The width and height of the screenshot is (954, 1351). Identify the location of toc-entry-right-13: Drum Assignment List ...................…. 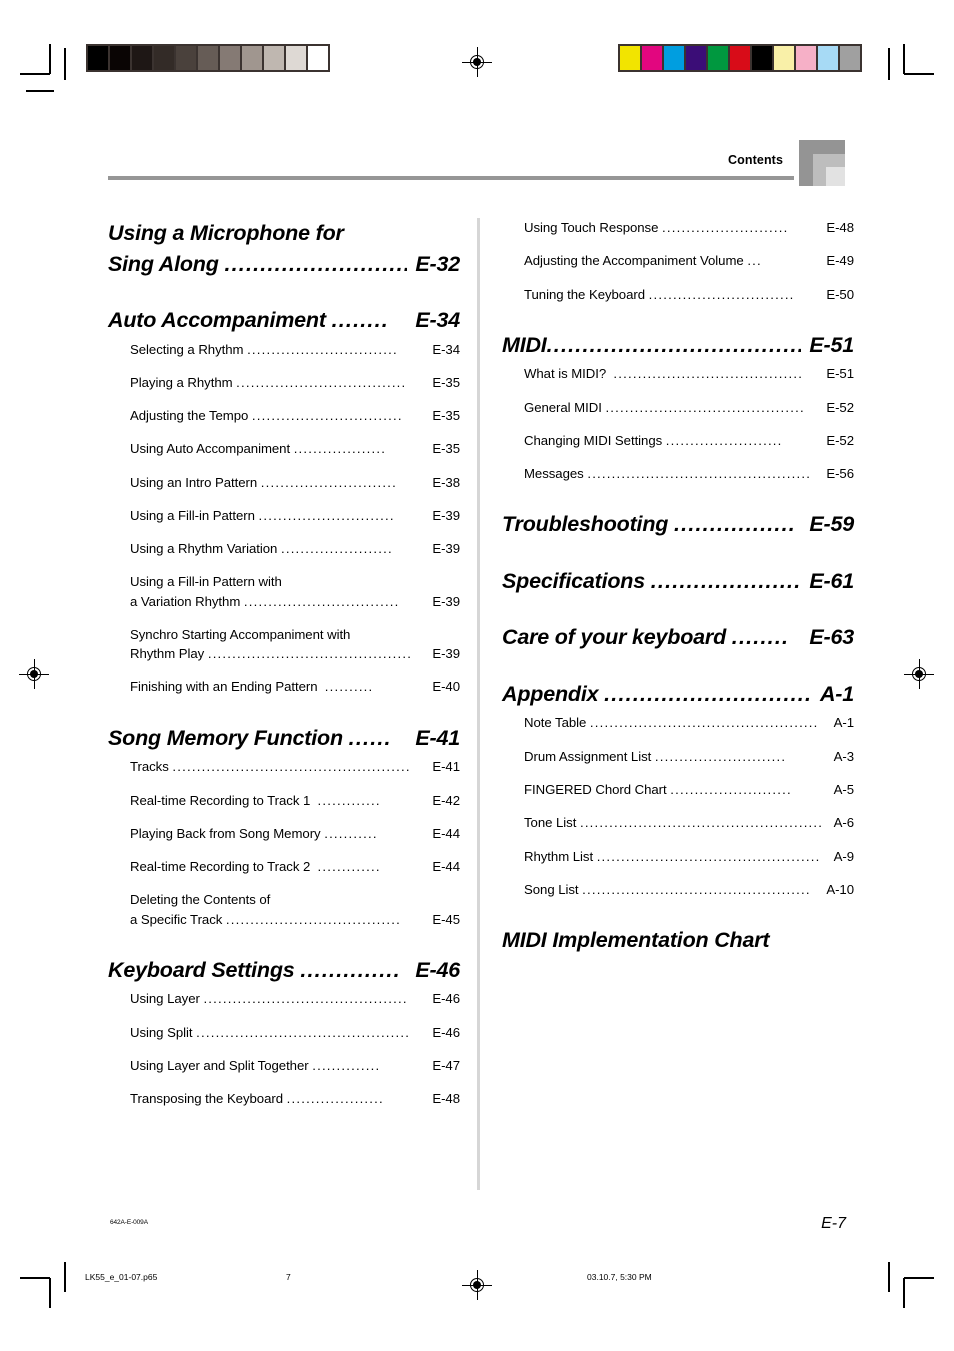
(689, 756).